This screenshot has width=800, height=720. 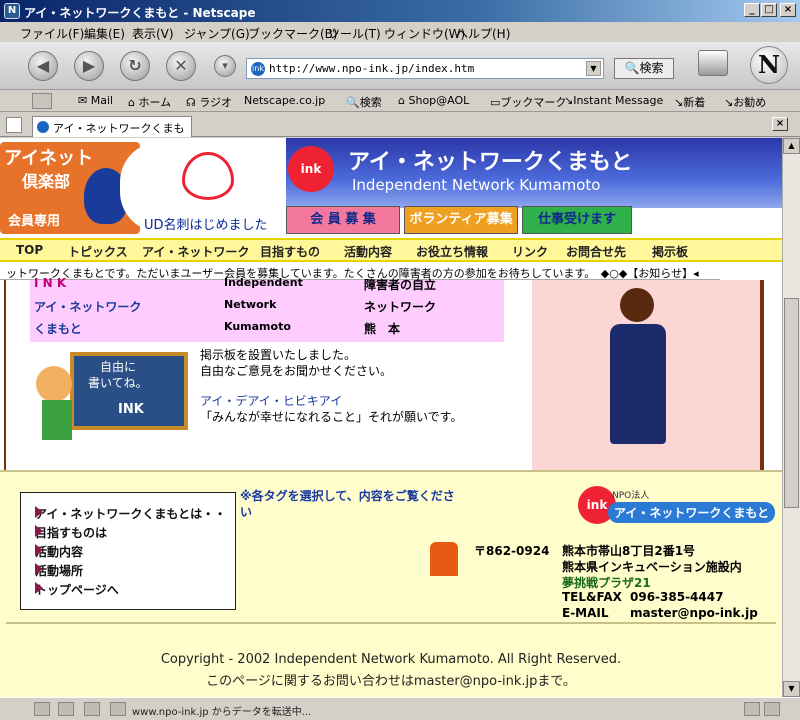 I want to click on table-cell: ネットワーク, so click(x=400, y=307).